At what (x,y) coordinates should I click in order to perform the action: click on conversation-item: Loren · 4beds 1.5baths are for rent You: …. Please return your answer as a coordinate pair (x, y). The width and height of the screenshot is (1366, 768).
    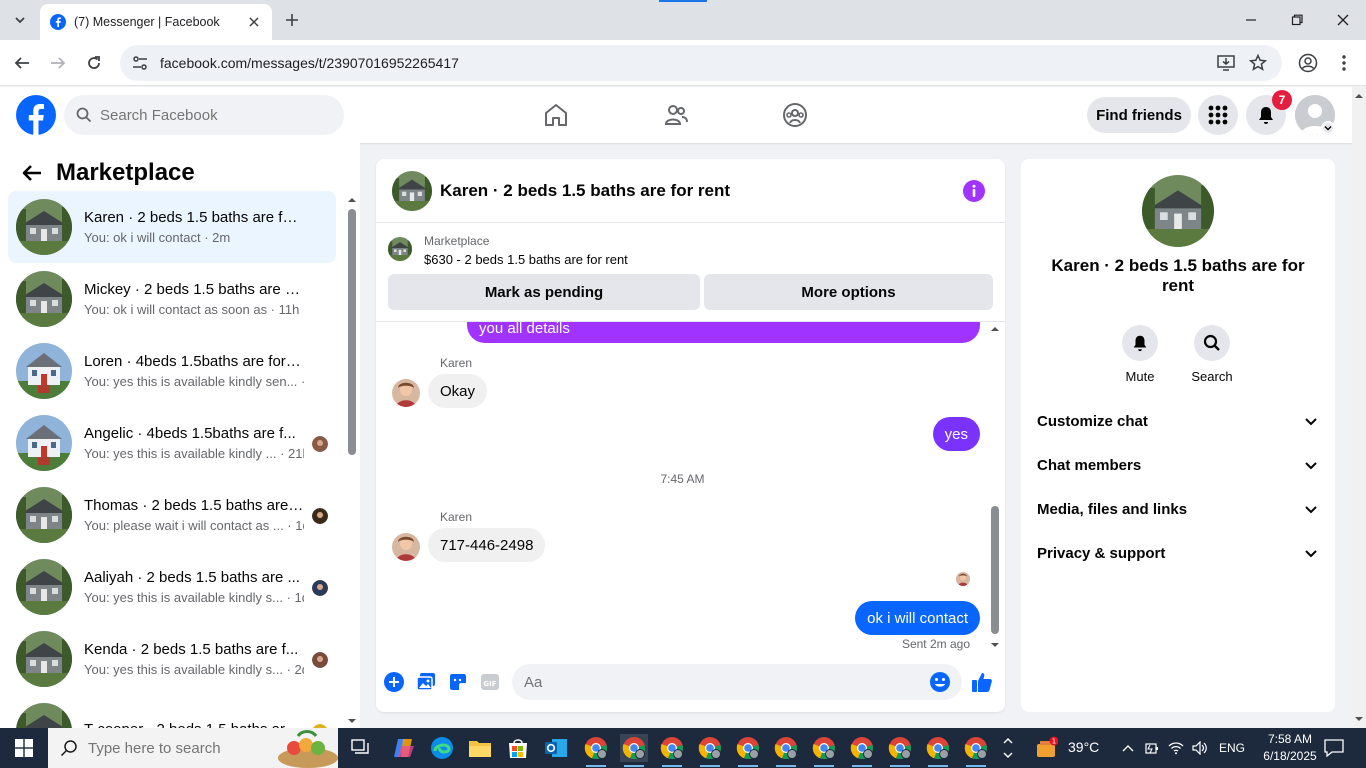
    Looking at the image, I should click on (172, 371).